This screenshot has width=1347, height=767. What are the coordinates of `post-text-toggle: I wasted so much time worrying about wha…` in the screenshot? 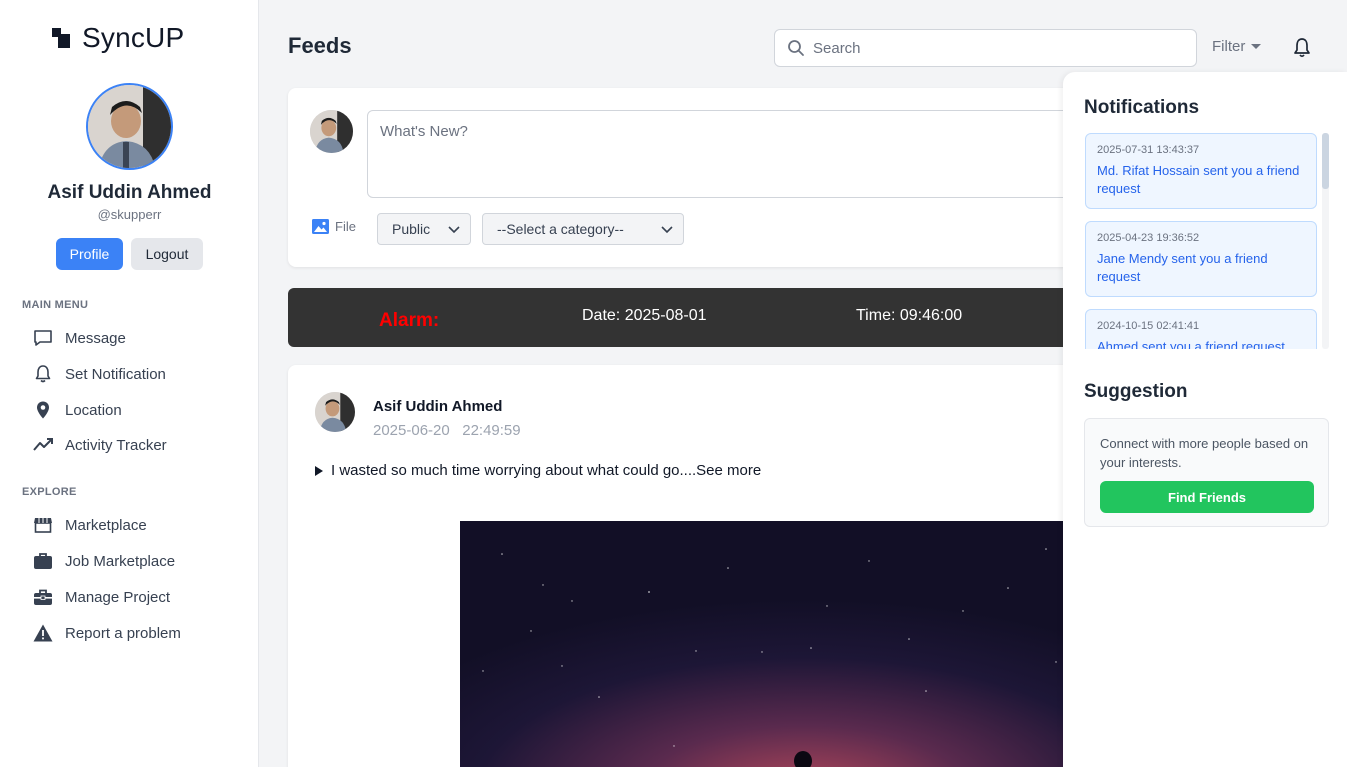 It's located at (538, 470).